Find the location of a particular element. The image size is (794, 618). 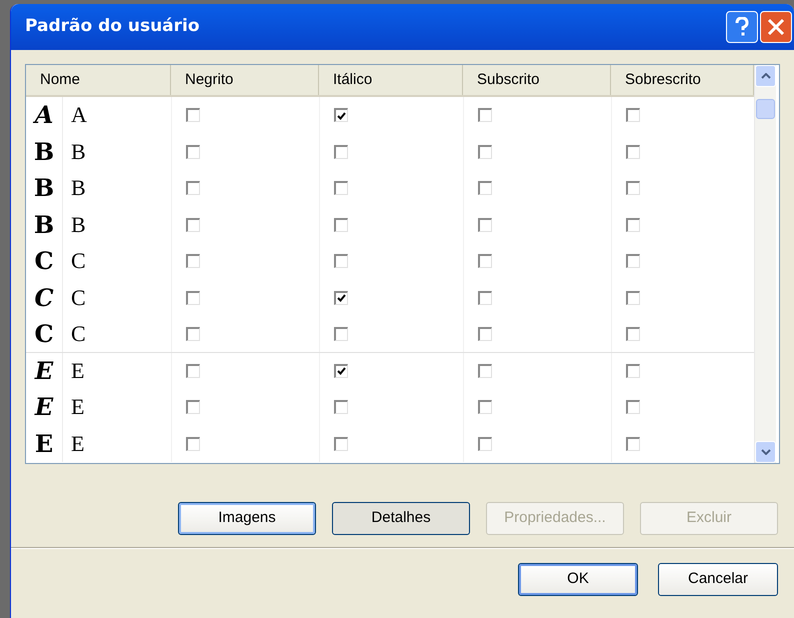

font-name: A is located at coordinates (78, 115).